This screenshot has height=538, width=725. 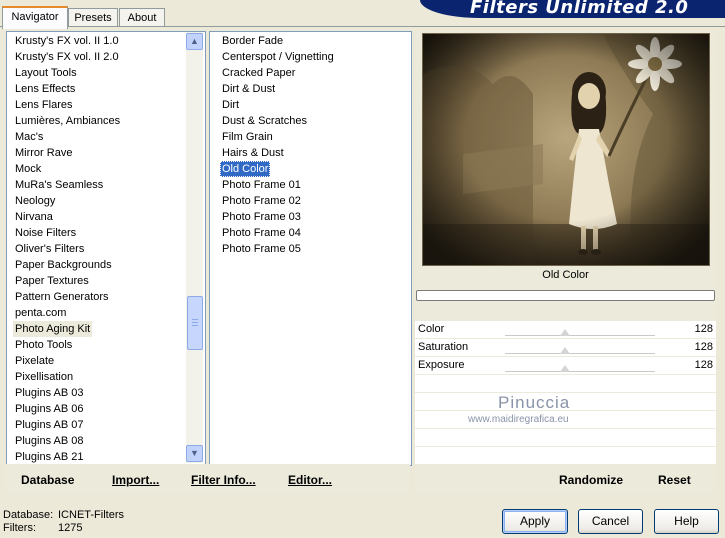 What do you see at coordinates (565, 275) in the screenshot?
I see `filter-name-label: Old Color` at bounding box center [565, 275].